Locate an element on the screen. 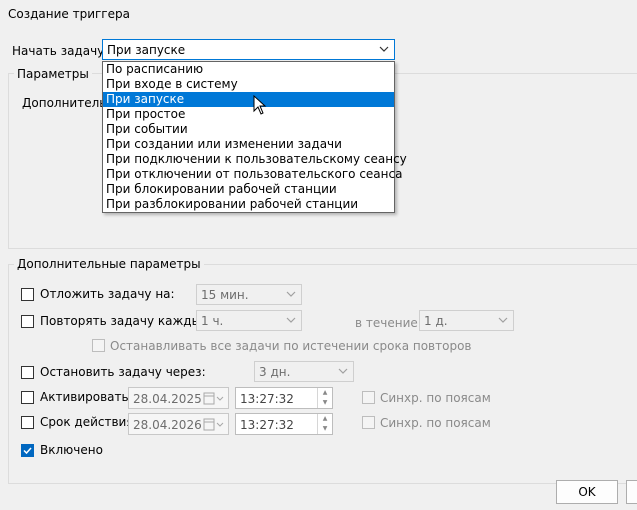 Image resolution: width=637 pixels, height=510 pixels. activate-time-spinner: ▲ ▼ is located at coordinates (324, 398).